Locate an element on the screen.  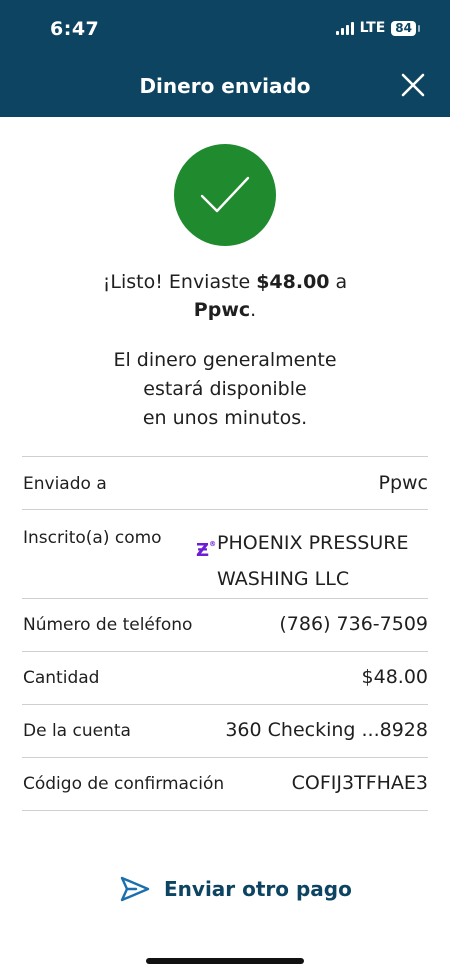
detail-label: Código de confirmación is located at coordinates (124, 784).